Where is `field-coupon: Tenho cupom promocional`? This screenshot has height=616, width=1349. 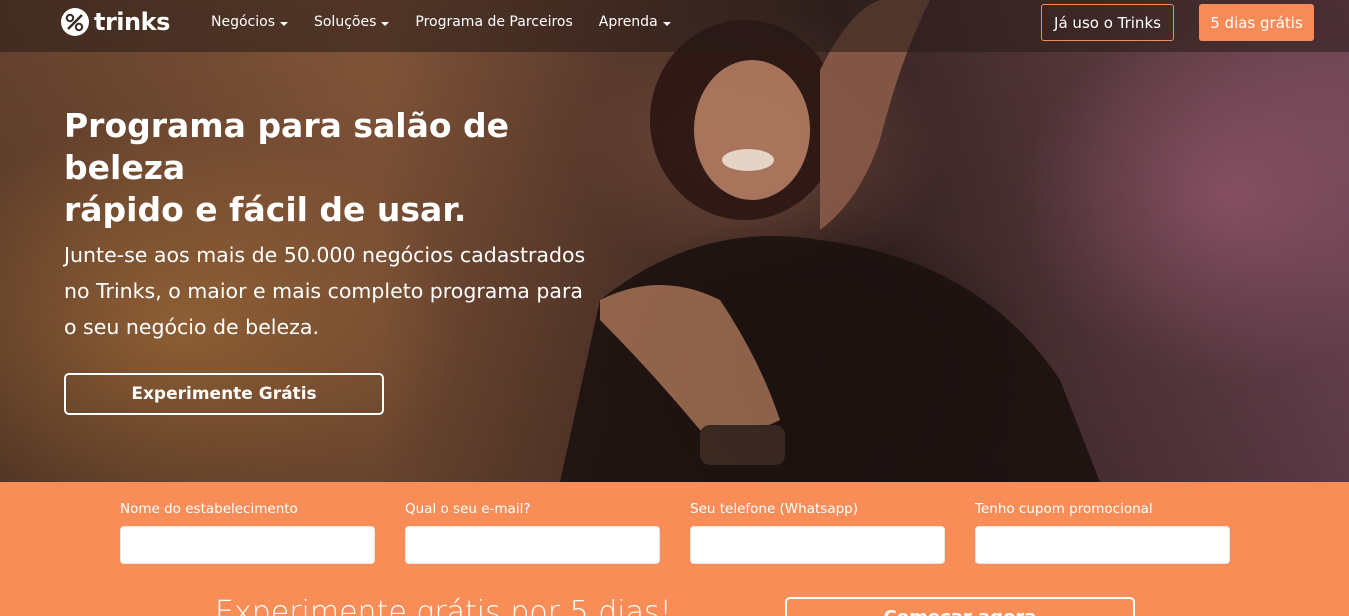
field-coupon: Tenho cupom promocional is located at coordinates (1102, 532).